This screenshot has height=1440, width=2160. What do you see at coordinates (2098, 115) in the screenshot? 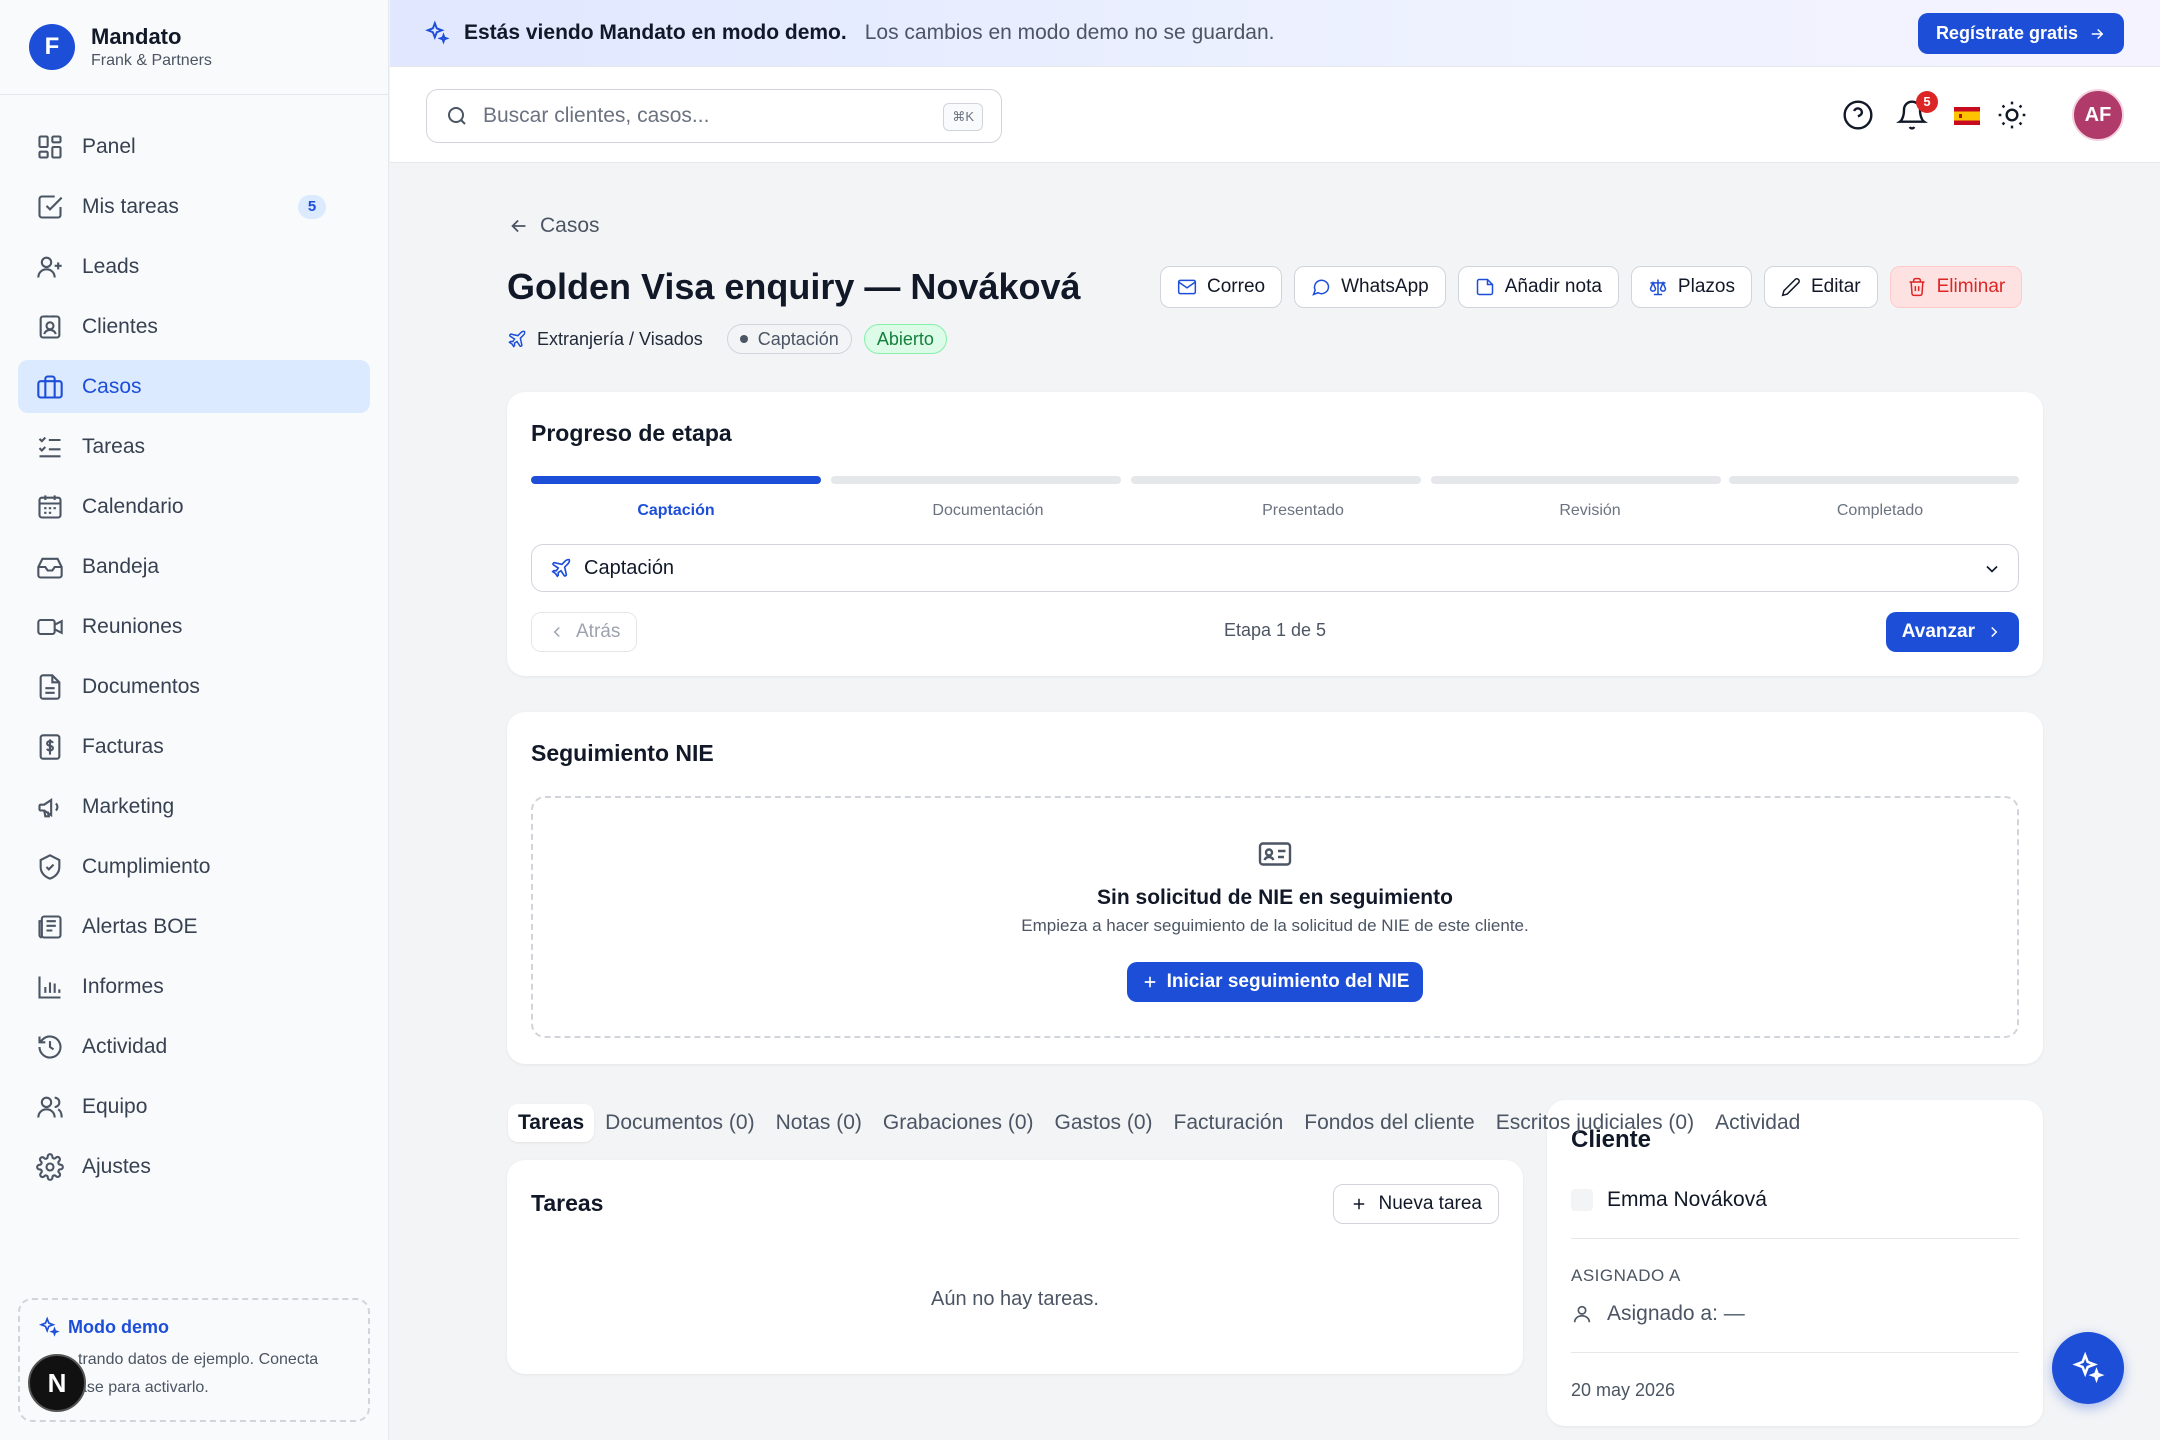
I see `user-avatar: AF` at bounding box center [2098, 115].